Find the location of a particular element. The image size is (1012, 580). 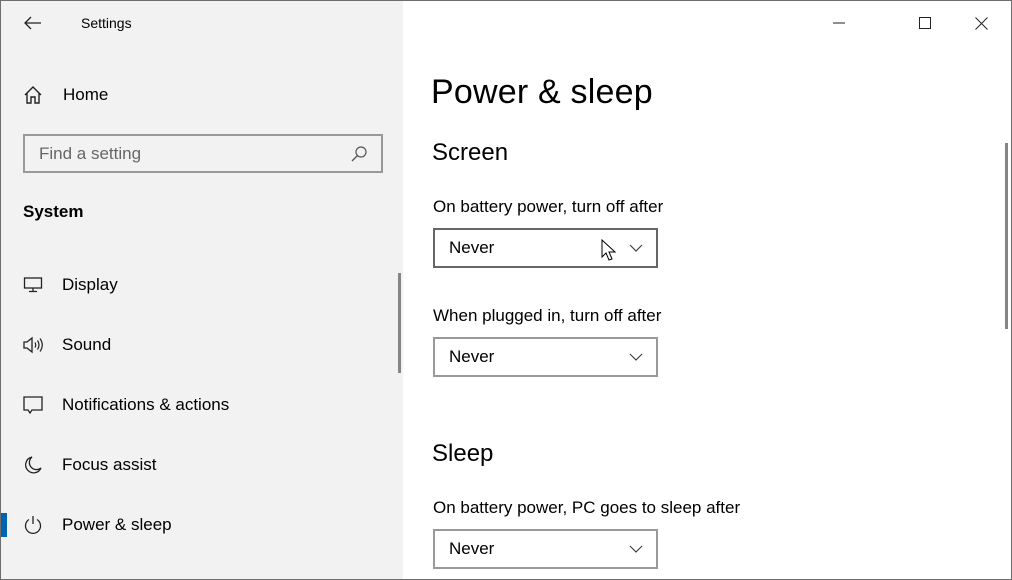

battery-sleep-dropdown: Never is located at coordinates (545, 549).